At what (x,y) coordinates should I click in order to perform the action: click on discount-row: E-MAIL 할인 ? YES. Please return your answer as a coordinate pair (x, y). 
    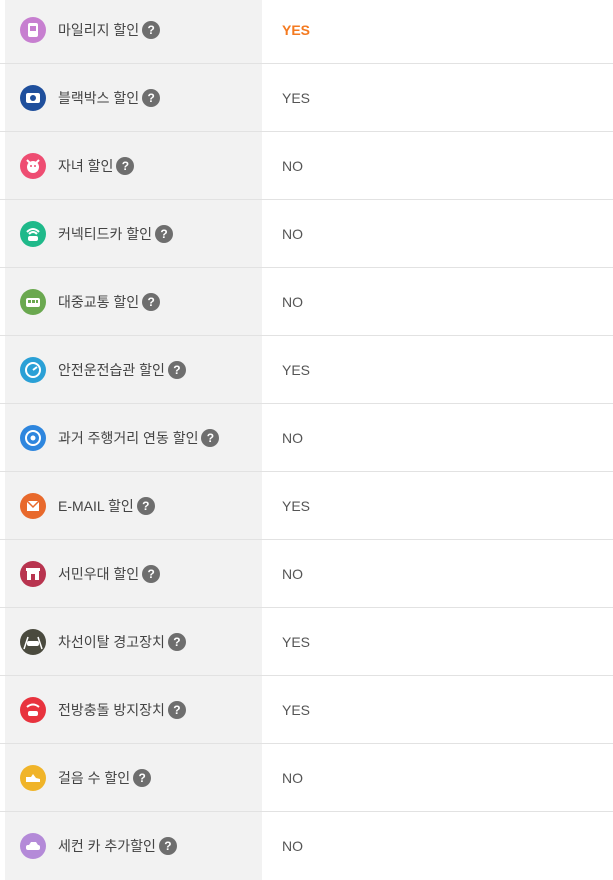
    Looking at the image, I should click on (306, 506).